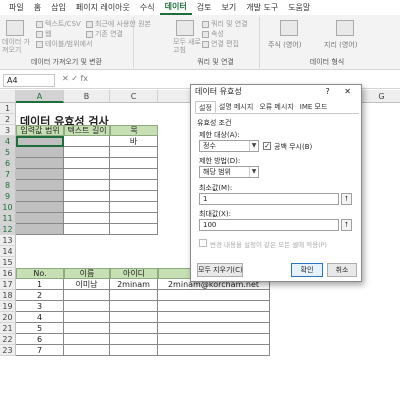 The width and height of the screenshot is (400, 394). I want to click on recent-sources-button: 최근에 사용한 원본, so click(118, 24).